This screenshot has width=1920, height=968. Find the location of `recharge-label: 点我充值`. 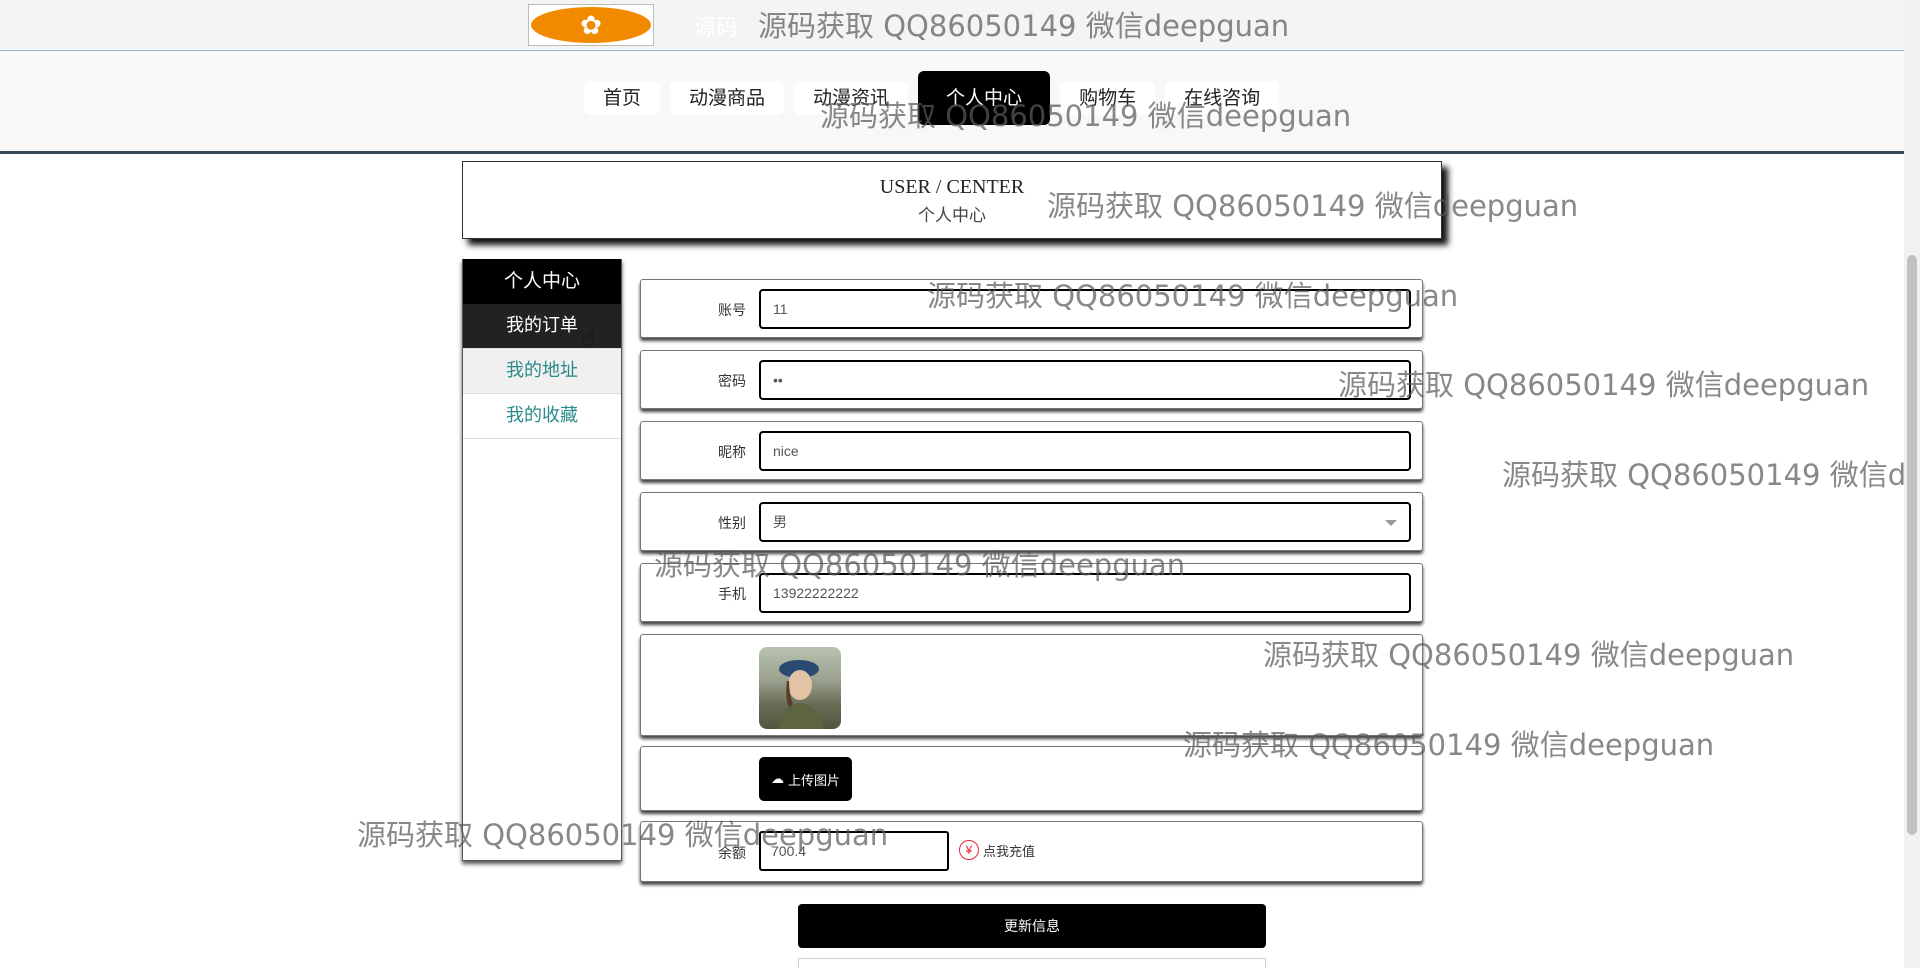

recharge-label: 点我充值 is located at coordinates (1009, 851).